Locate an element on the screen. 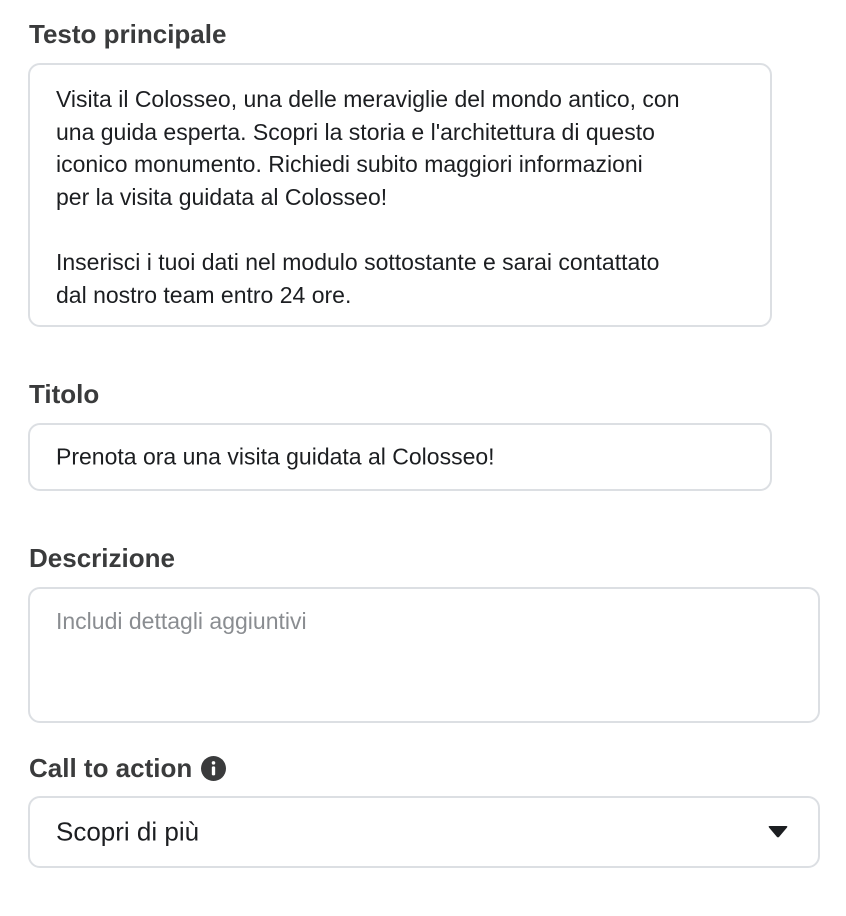 The width and height of the screenshot is (846, 916). description-label: Descrizione is located at coordinates (102, 558).